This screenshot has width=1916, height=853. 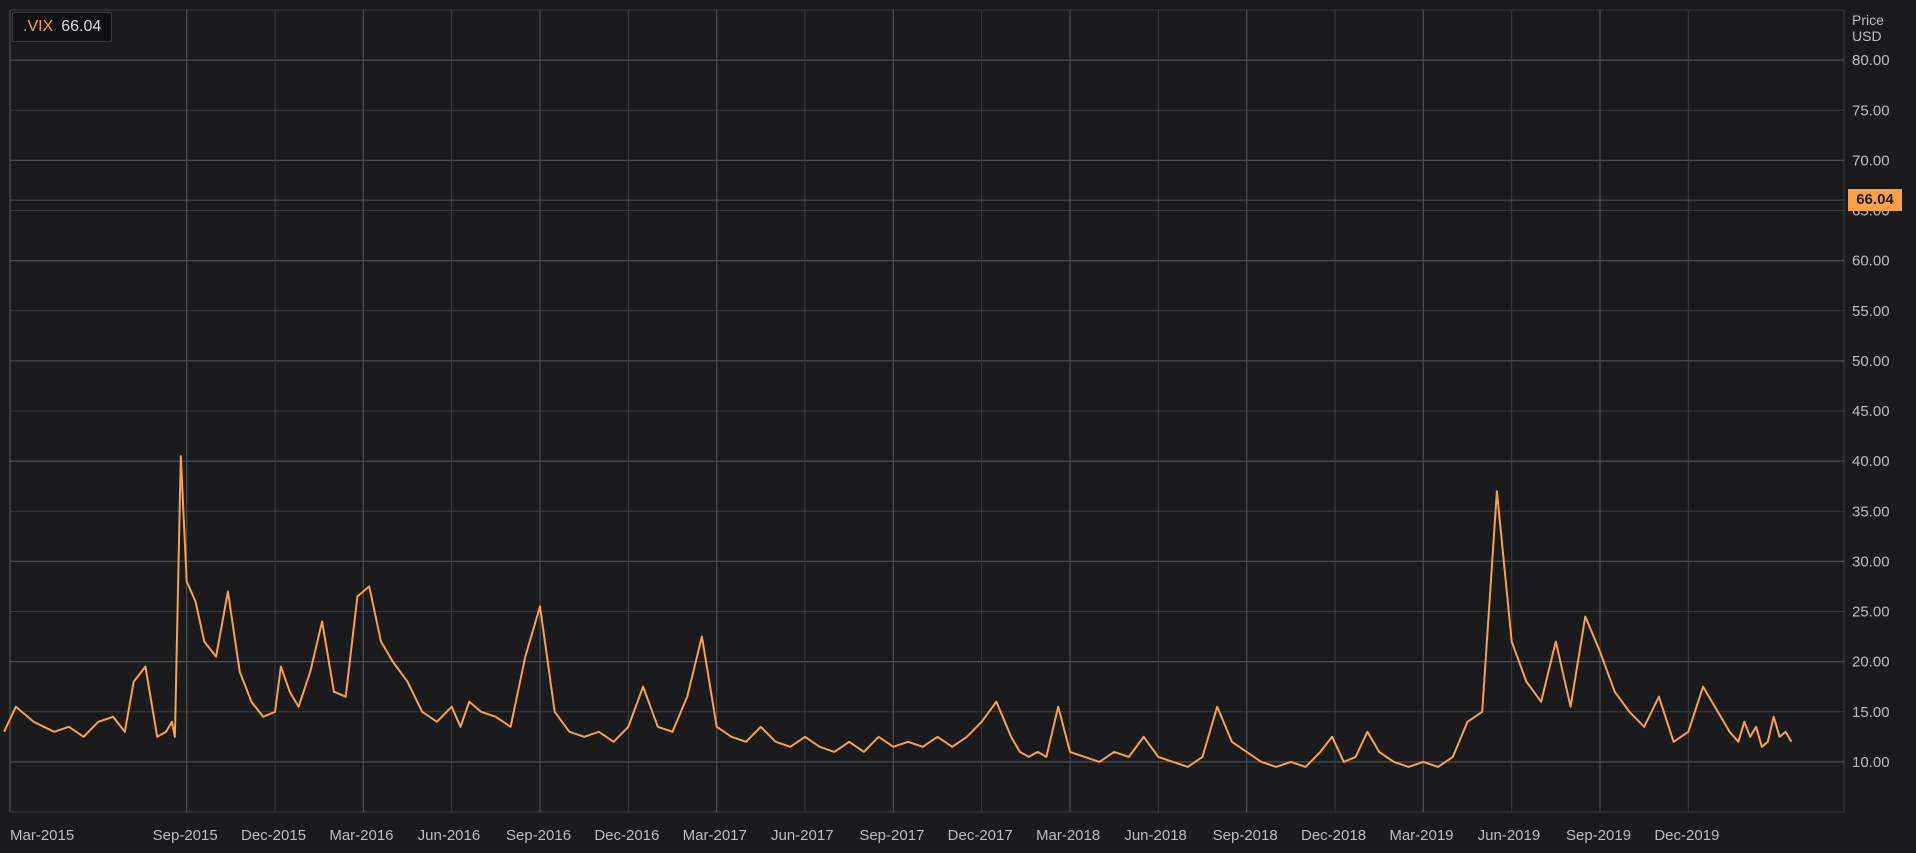 What do you see at coordinates (38, 26) in the screenshot?
I see `legend-ticker: .VIX` at bounding box center [38, 26].